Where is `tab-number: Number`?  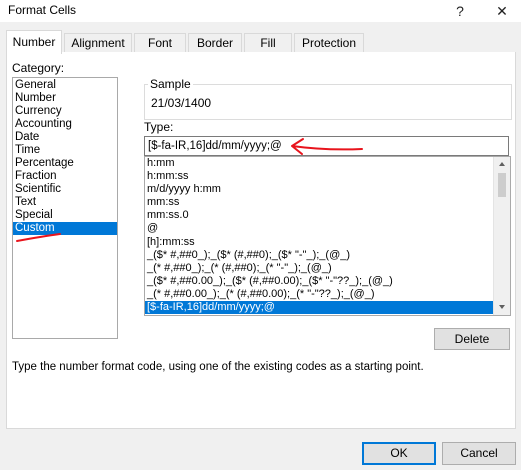
tab-number: Number is located at coordinates (34, 42).